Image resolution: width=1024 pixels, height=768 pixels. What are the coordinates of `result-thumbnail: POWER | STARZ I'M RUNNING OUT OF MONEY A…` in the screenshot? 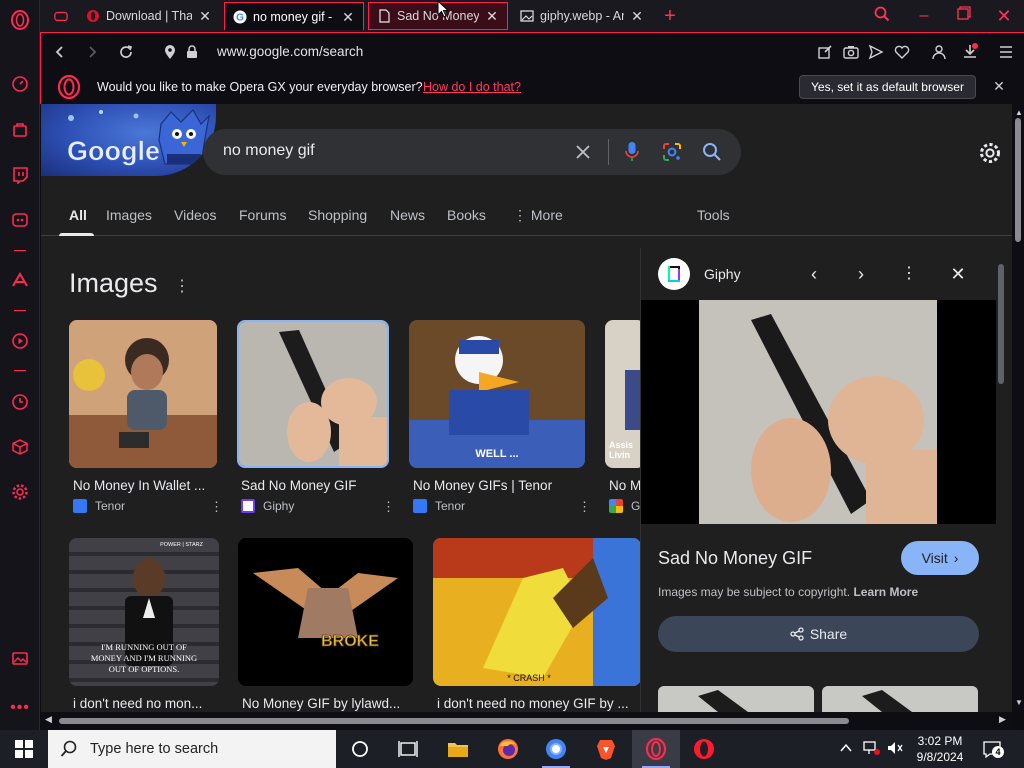 It's located at (144, 612).